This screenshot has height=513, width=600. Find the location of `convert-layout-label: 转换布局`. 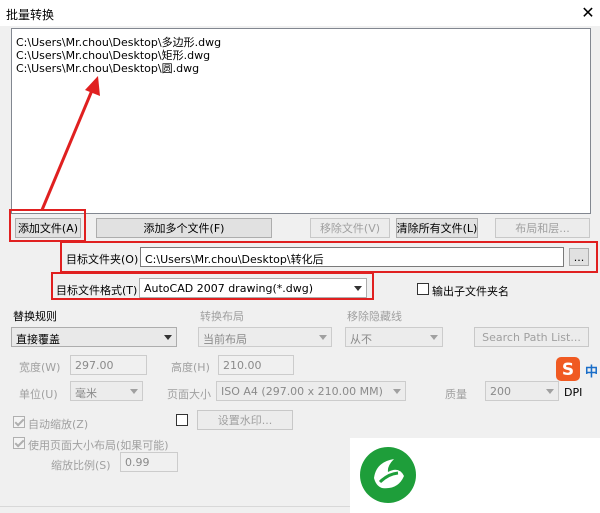

convert-layout-label: 转换布局 is located at coordinates (222, 316).